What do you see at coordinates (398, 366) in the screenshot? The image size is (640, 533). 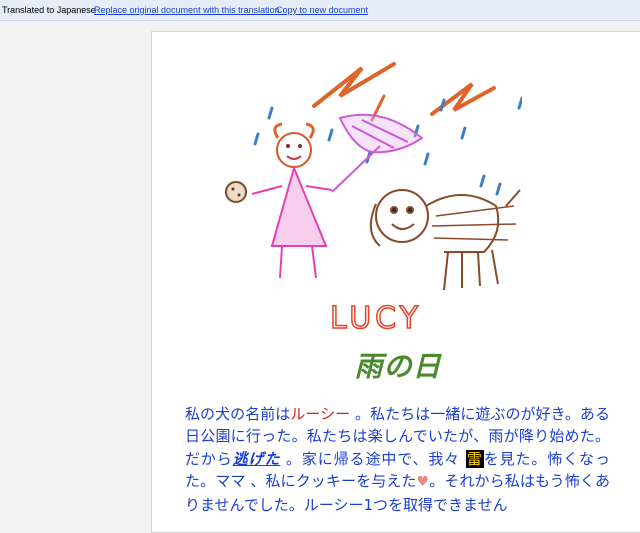 I see `story-title: 雨の日` at bounding box center [398, 366].